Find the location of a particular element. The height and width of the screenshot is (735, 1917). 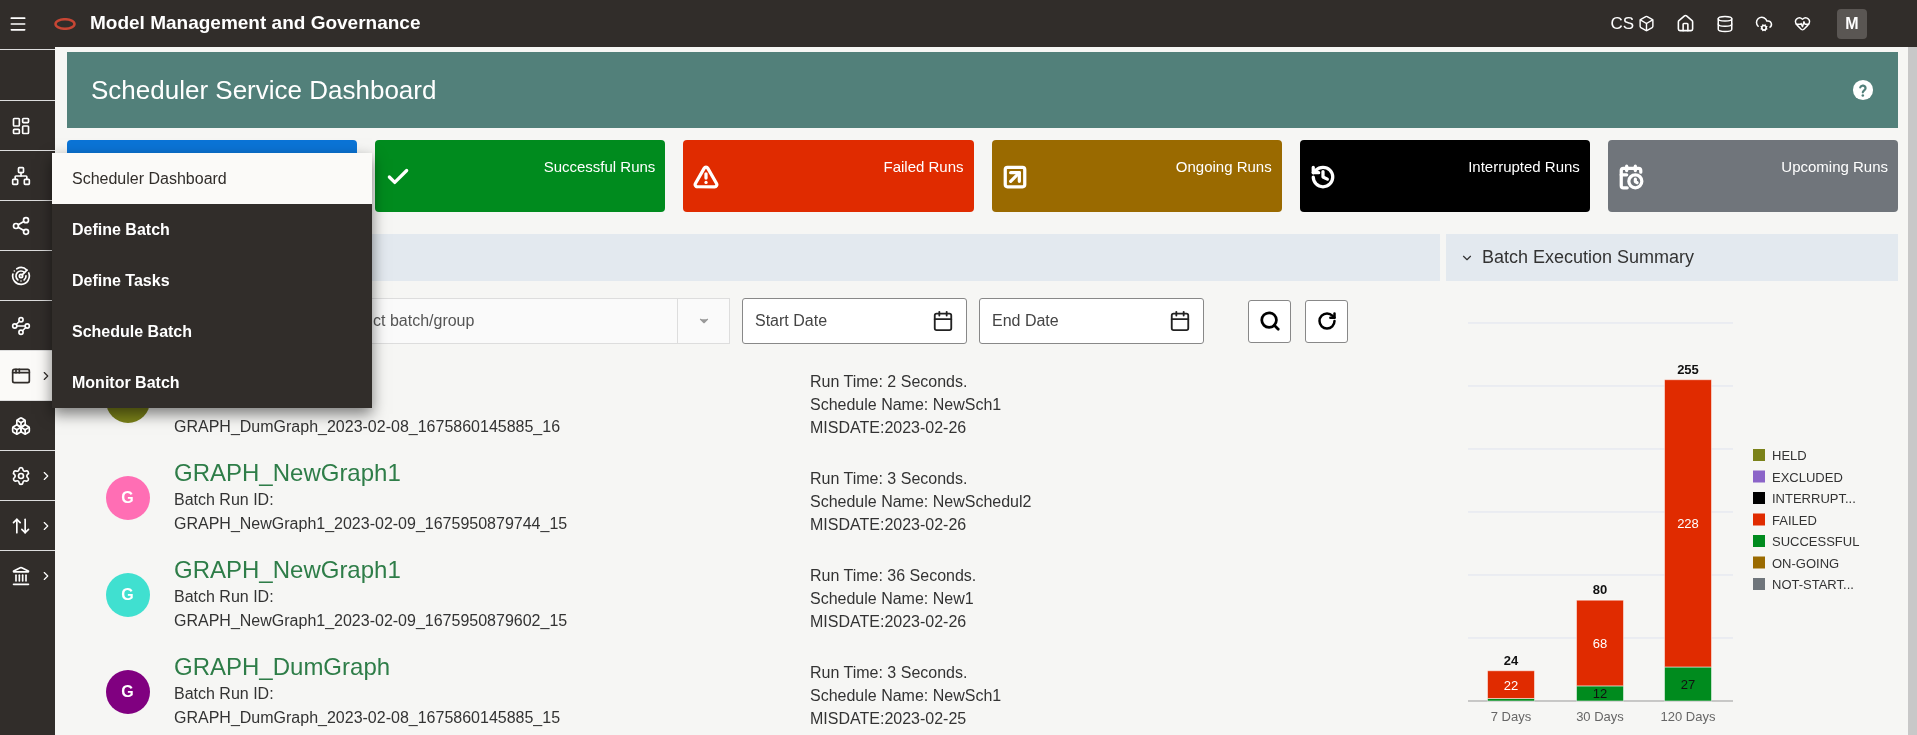

menu-item: Monitor Batch is located at coordinates (212, 382).